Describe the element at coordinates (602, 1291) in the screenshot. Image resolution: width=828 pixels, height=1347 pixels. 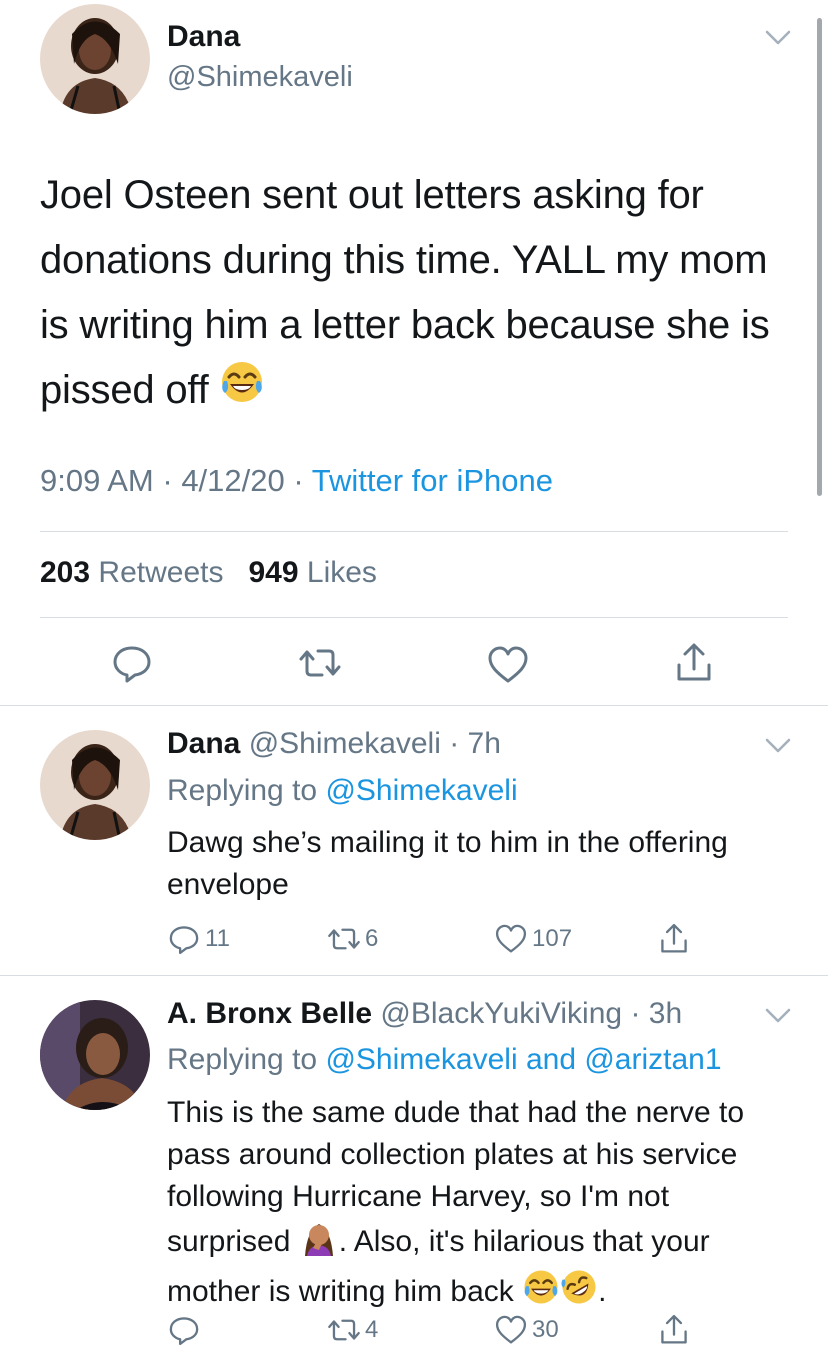
I see `reply-text-part: .` at that location.